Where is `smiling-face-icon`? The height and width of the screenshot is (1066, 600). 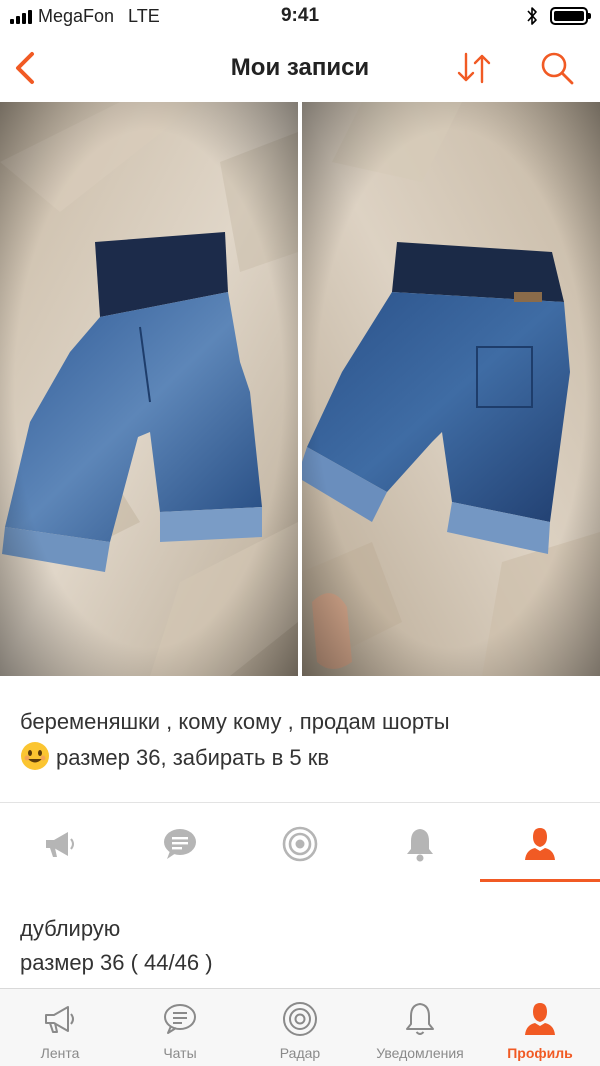
smiling-face-icon is located at coordinates (35, 756).